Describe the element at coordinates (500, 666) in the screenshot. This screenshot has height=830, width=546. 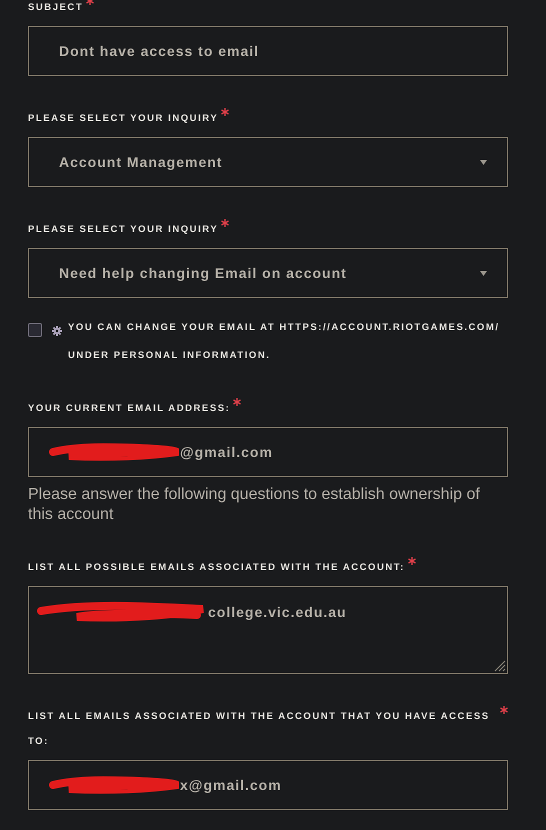
I see `resize-grip-icon` at that location.